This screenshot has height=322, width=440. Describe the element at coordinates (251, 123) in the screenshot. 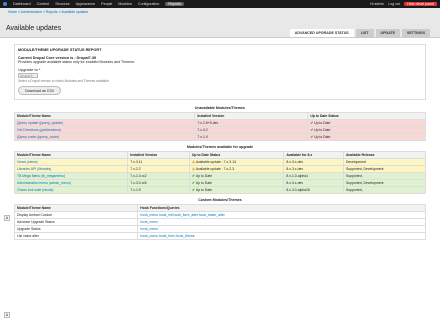

I see `installed-version: 7.x-2.6+9-dev` at that location.